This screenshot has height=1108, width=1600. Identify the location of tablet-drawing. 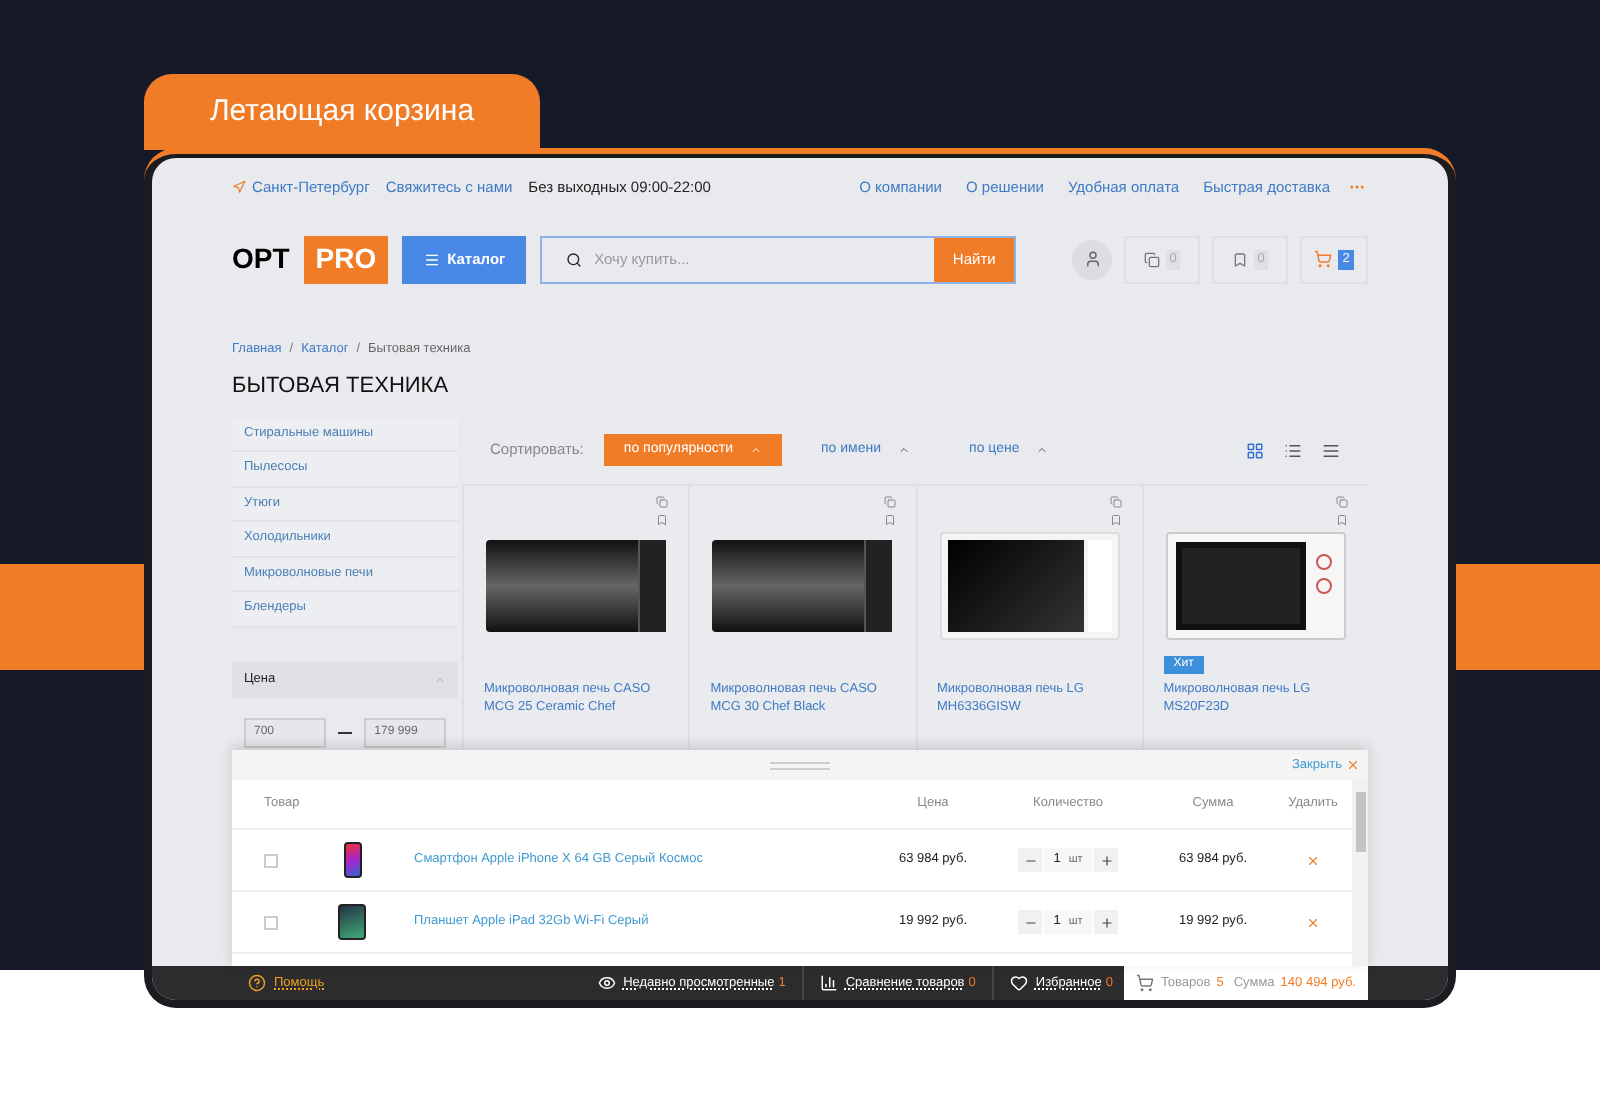
(352, 922).